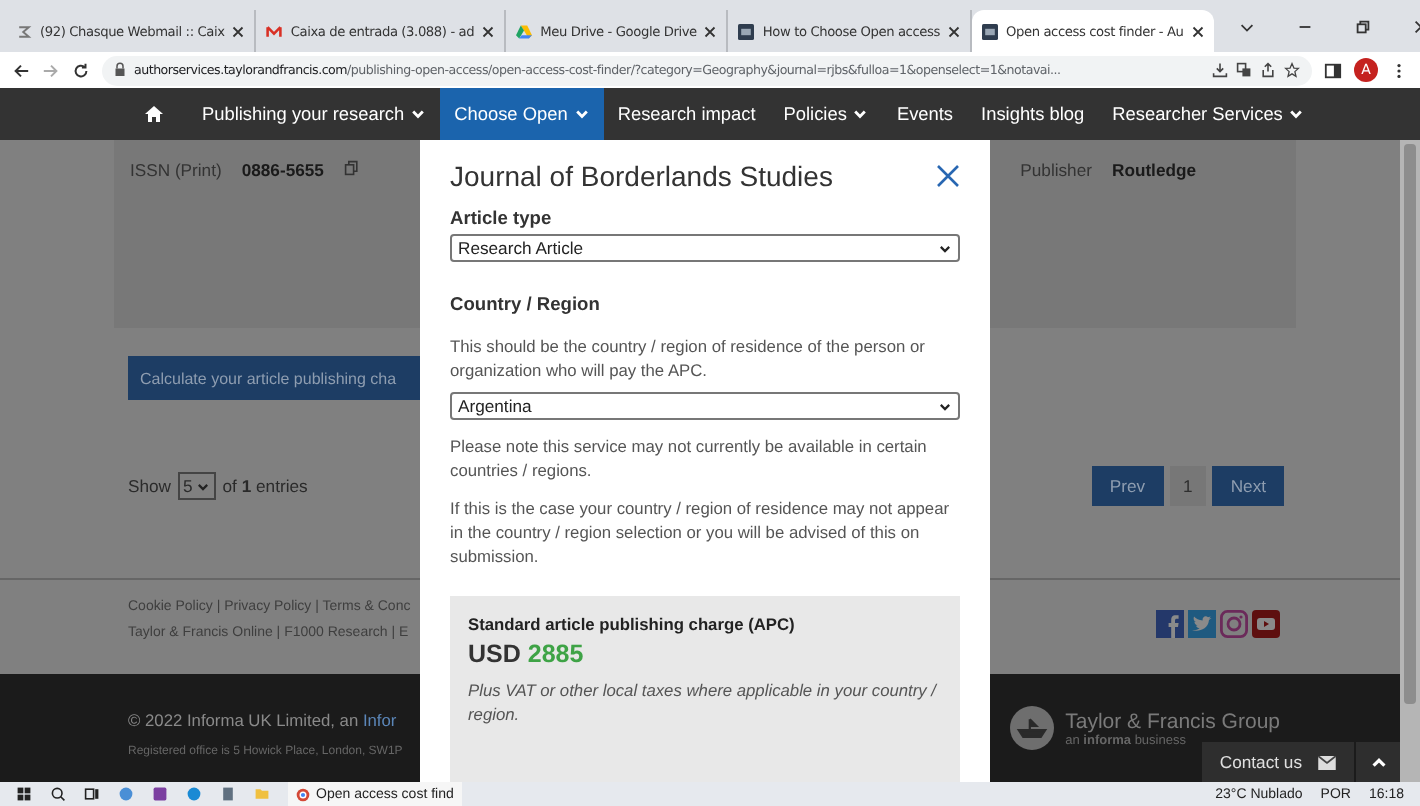 This screenshot has width=1420, height=806. I want to click on copy-icon, so click(351, 168).